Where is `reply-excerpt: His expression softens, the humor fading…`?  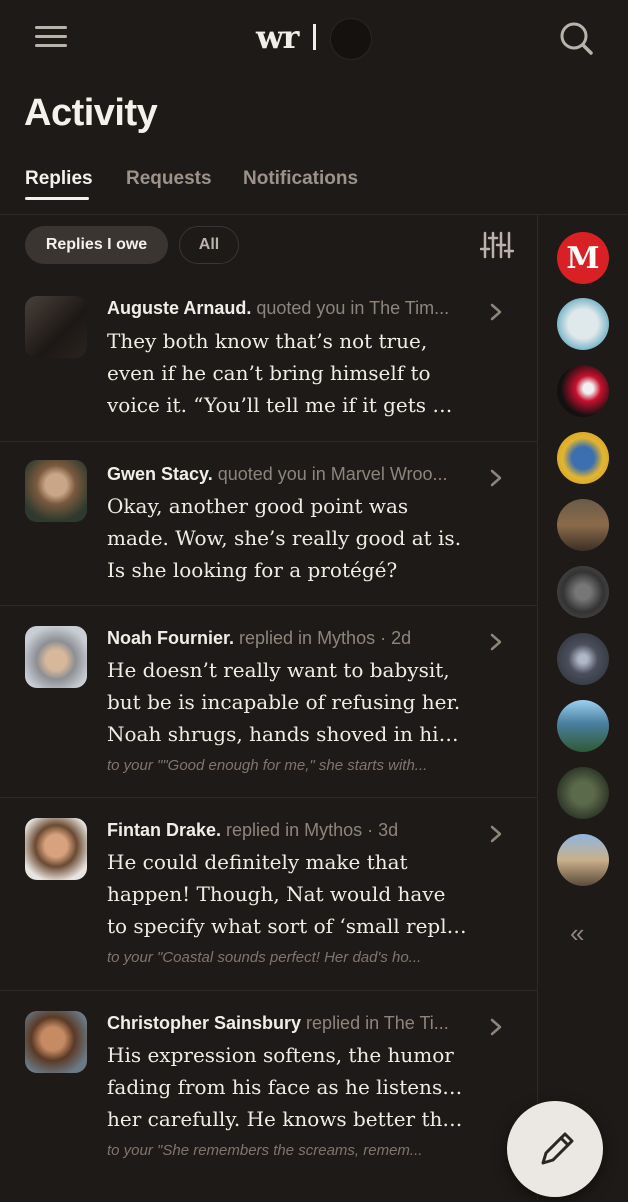 reply-excerpt: His expression softens, the humor fading… is located at coordinates (287, 1087).